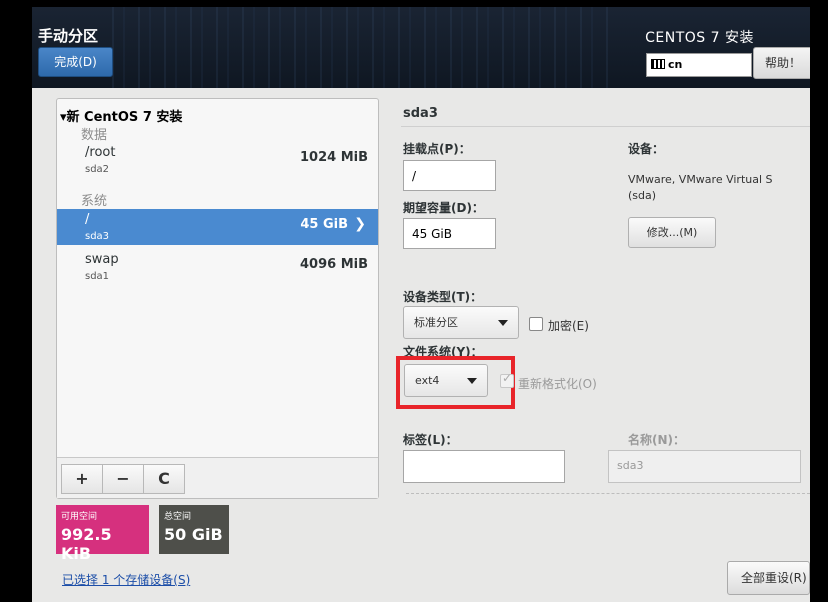 Image resolution: width=828 pixels, height=602 pixels. What do you see at coordinates (484, 466) in the screenshot?
I see `tag-input` at bounding box center [484, 466].